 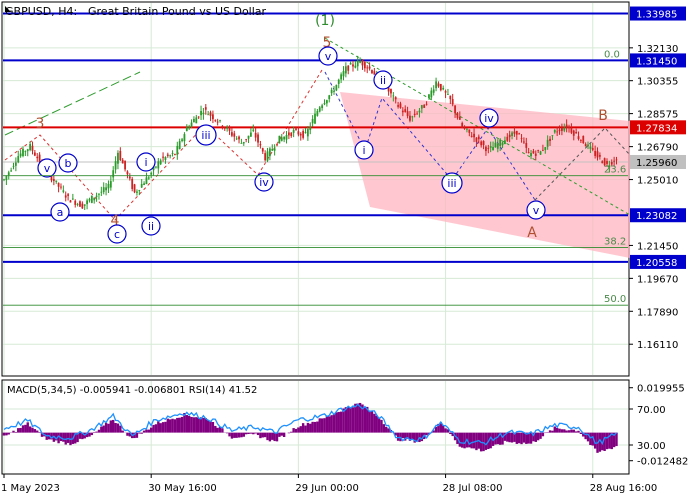 What do you see at coordinates (657, 82) in the screenshot?
I see `price-tick-label: 1.30355` at bounding box center [657, 82].